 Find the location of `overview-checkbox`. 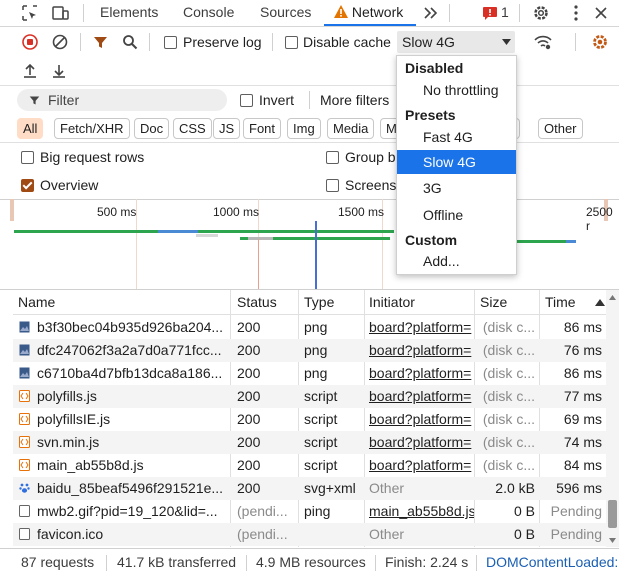

overview-checkbox is located at coordinates (27, 185).